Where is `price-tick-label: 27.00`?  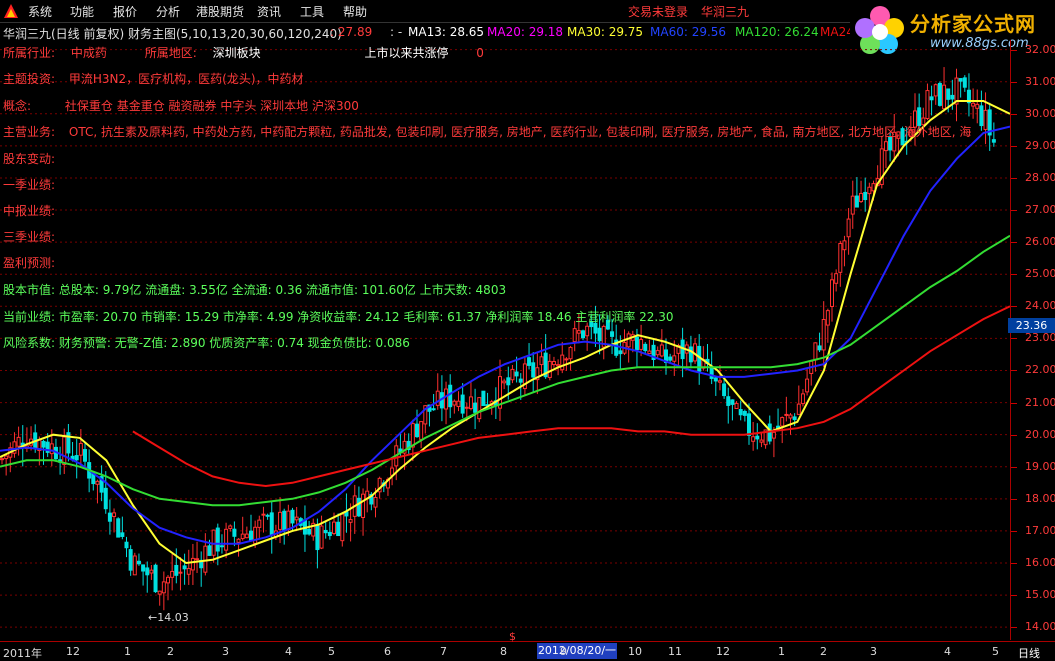
price-tick-label: 27.00 is located at coordinates (1040, 210).